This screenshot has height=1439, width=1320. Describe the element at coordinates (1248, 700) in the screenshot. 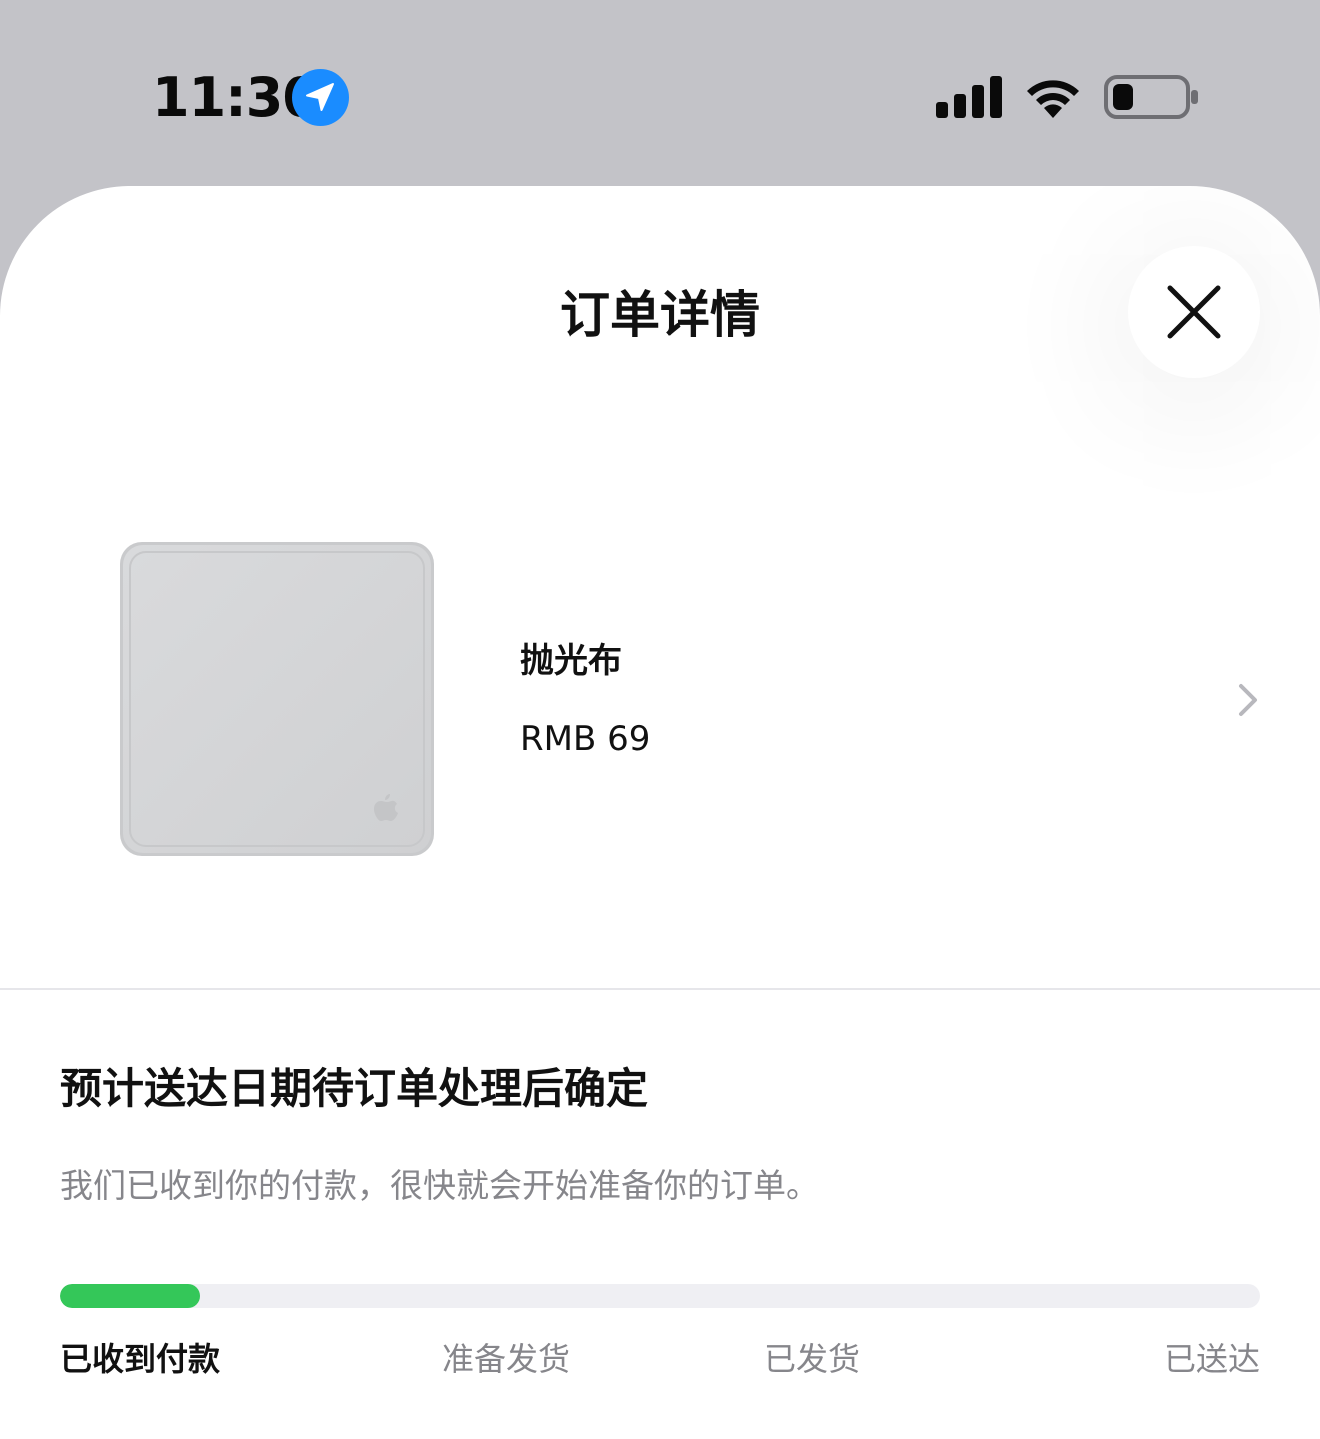

I see `chevron-right-icon` at that location.